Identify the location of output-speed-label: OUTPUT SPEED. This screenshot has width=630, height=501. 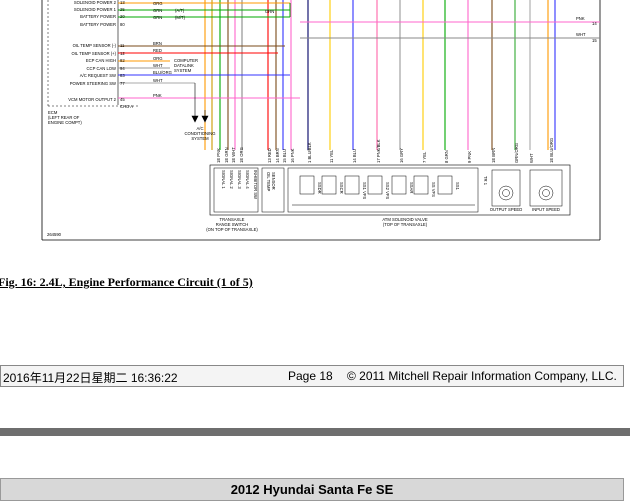
(506, 209).